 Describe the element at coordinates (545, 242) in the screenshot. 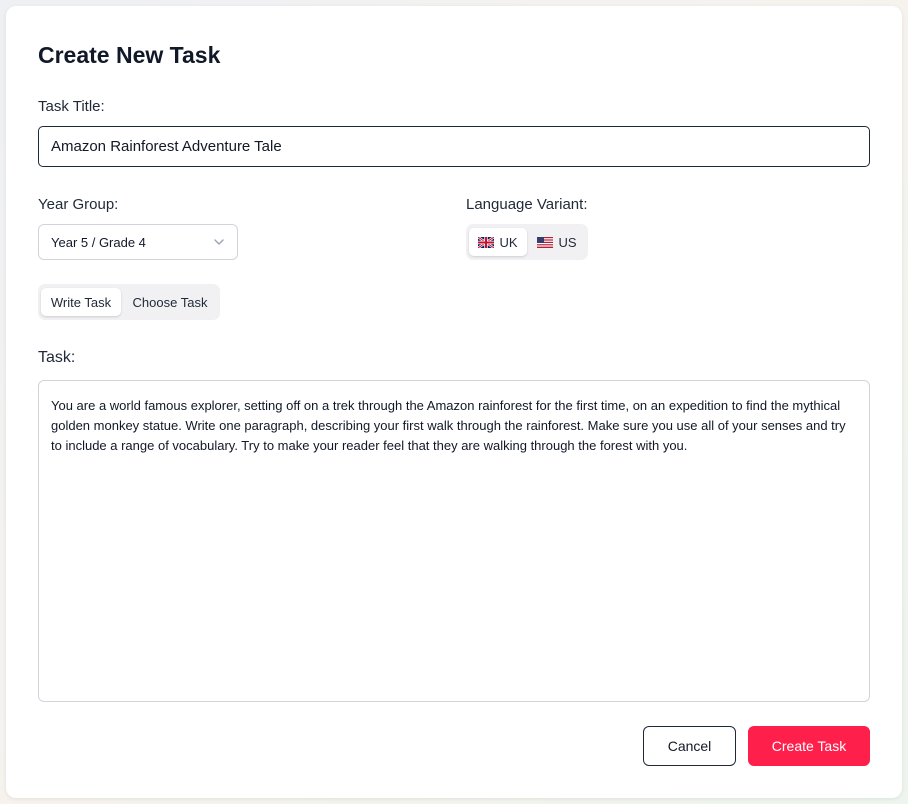

I see `us-flag-icon` at that location.